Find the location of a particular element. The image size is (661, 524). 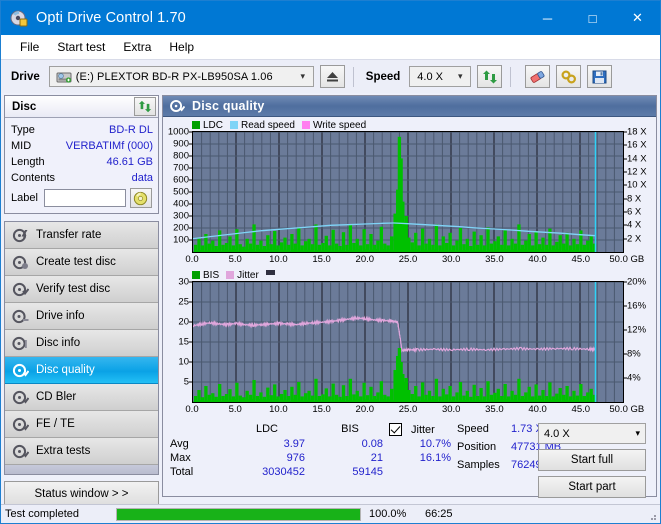

disc-length-key: Length is located at coordinates (28, 162).